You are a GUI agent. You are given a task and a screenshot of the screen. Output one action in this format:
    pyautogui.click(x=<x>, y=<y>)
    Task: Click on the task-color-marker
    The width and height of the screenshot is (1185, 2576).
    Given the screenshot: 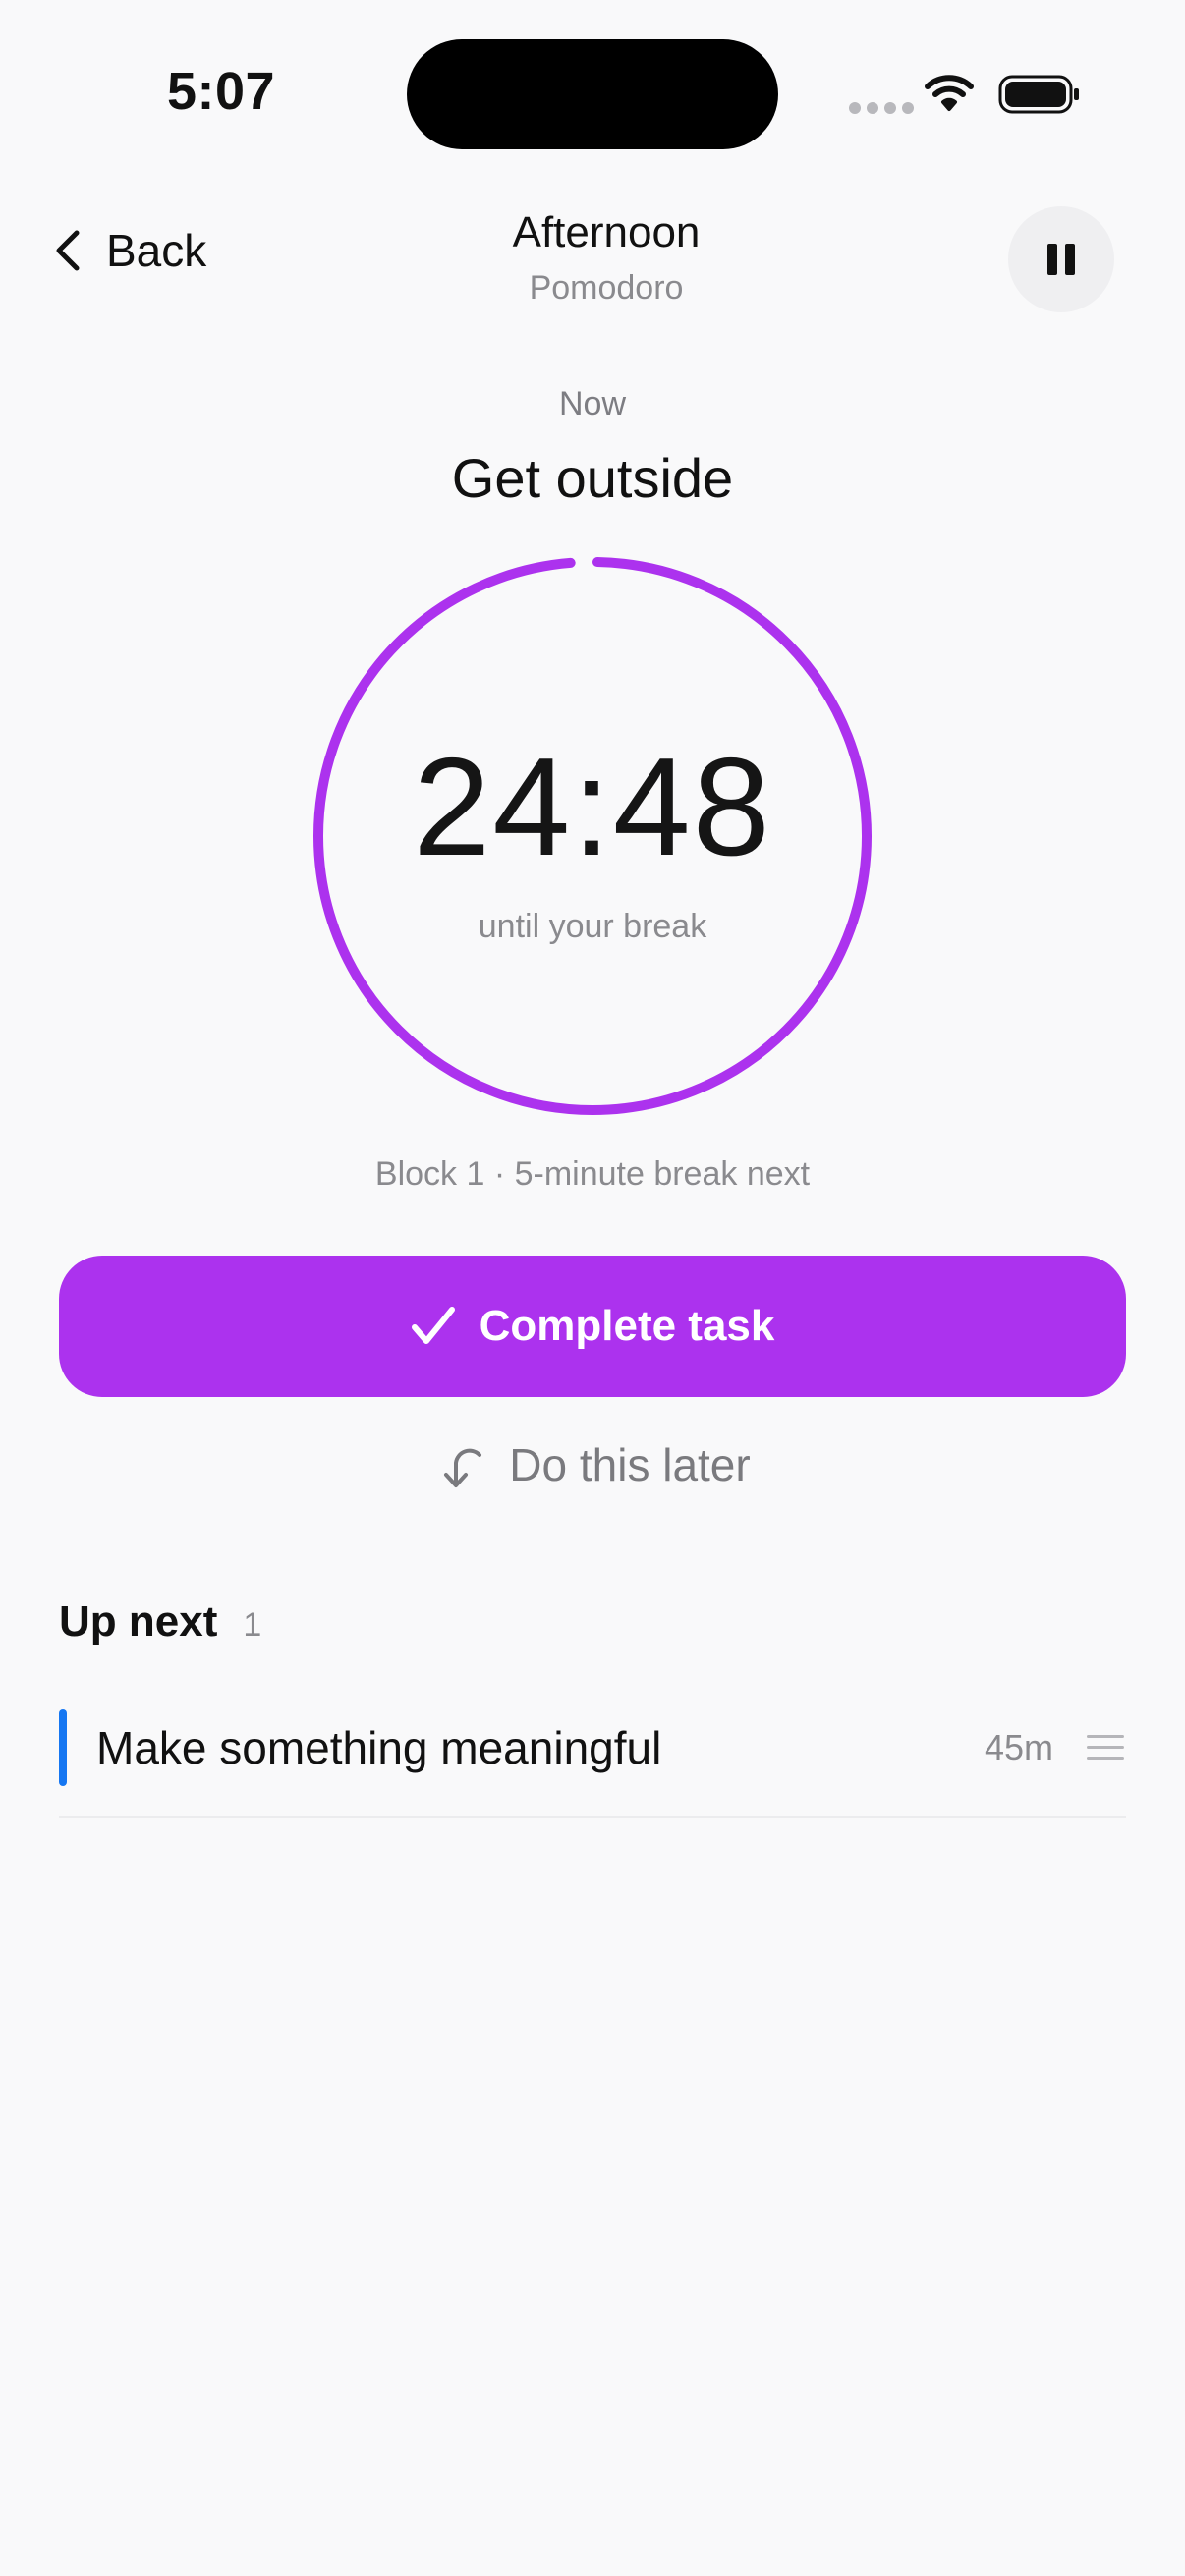 What is the action you would take?
    pyautogui.click(x=63, y=1747)
    